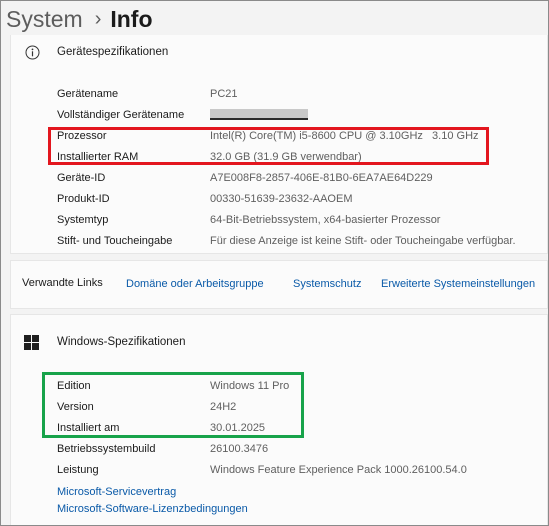 Image resolution: width=549 pixels, height=526 pixels. I want to click on link-license-terms: Microsoft-Software-Lizenzbedingungen, so click(152, 509).